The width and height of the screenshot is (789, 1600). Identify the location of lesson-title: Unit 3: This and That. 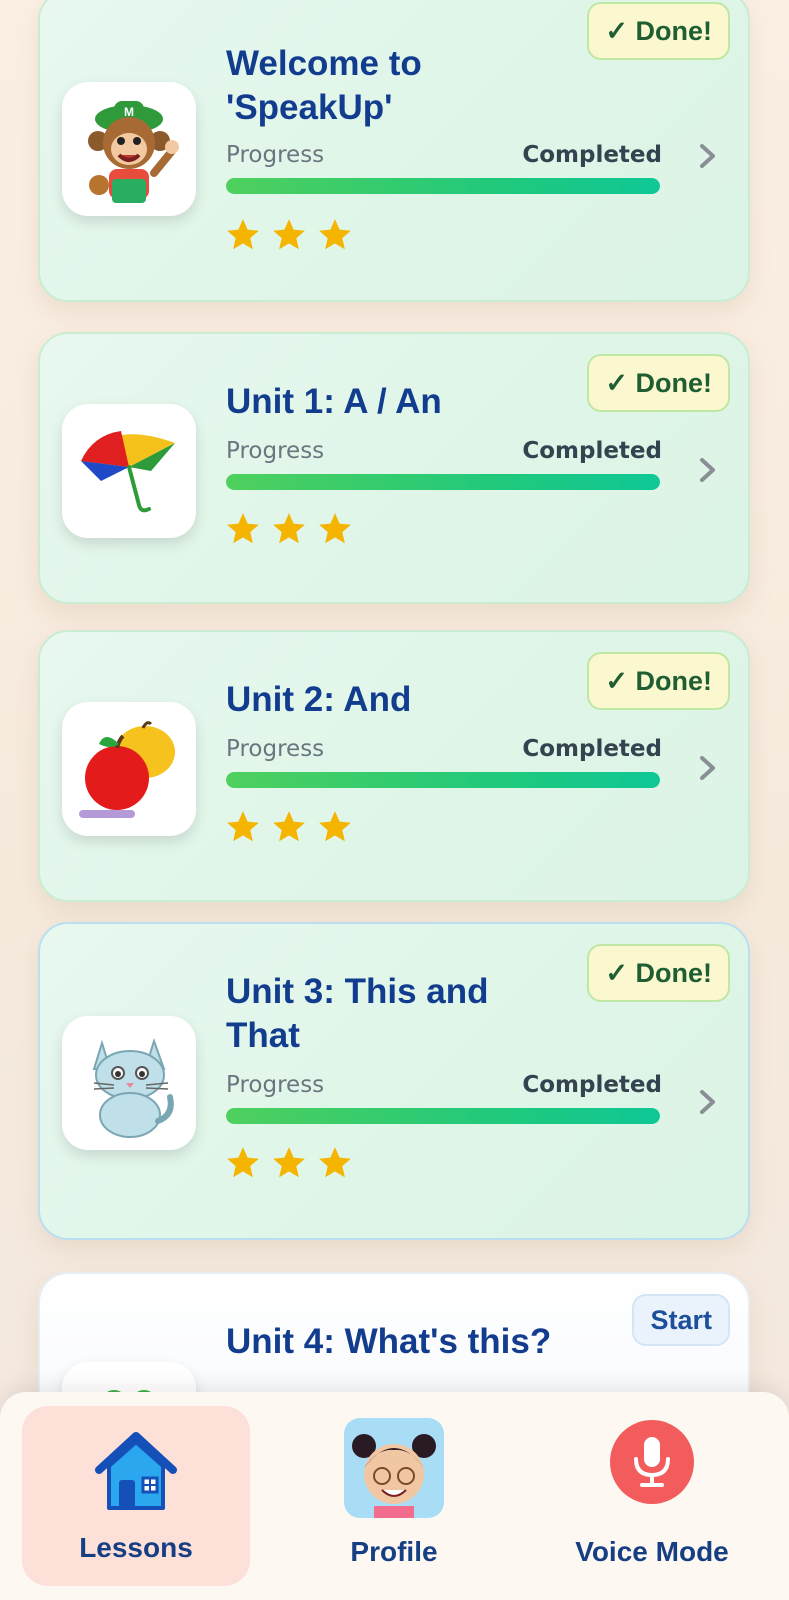
(357, 1013).